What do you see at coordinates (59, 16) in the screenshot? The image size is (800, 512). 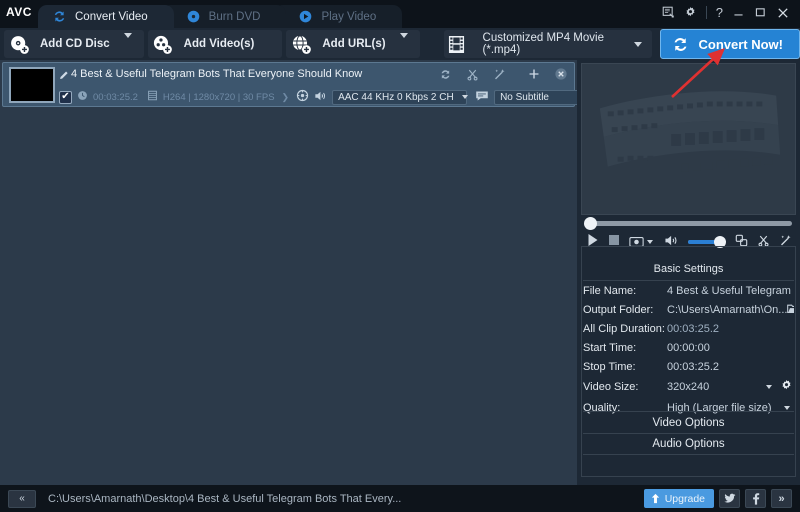 I see `convert-icon` at bounding box center [59, 16].